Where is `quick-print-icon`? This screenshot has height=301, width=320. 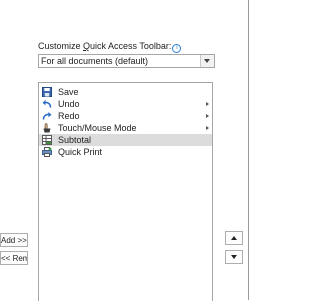 quick-print-icon is located at coordinates (47, 152).